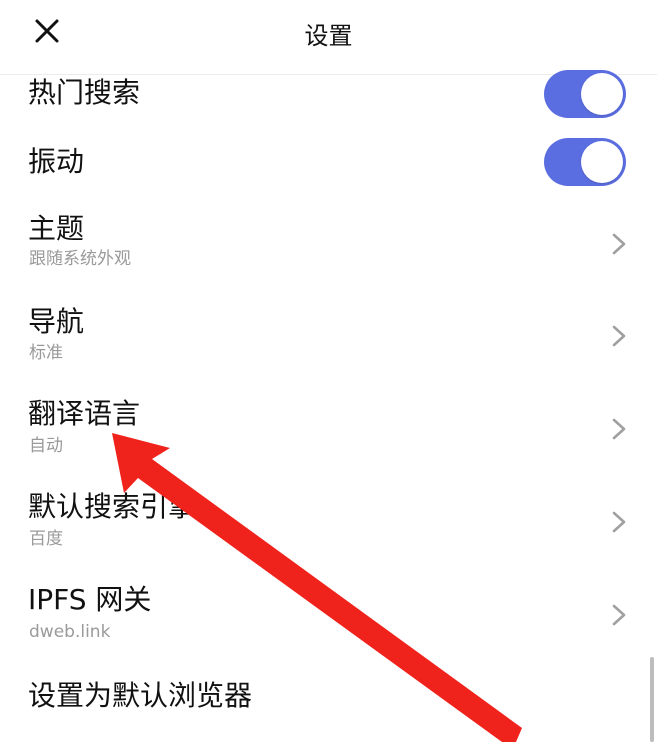  I want to click on close-icon, so click(47, 31).